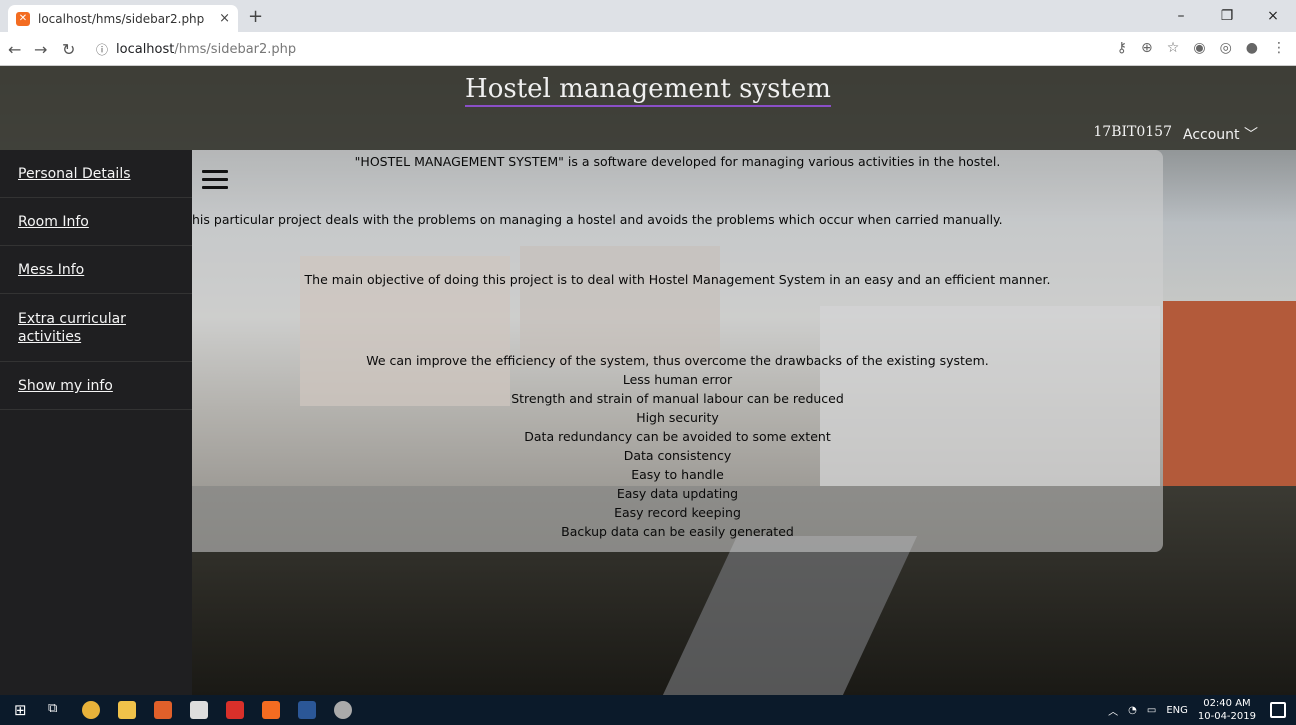  What do you see at coordinates (677, 417) in the screenshot?
I see `benefit-item: High security` at bounding box center [677, 417].